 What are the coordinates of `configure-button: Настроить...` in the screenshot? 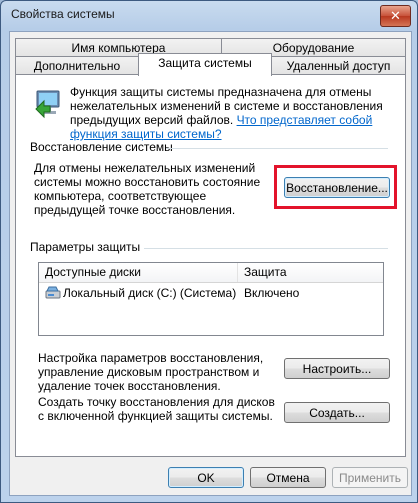 It's located at (337, 368).